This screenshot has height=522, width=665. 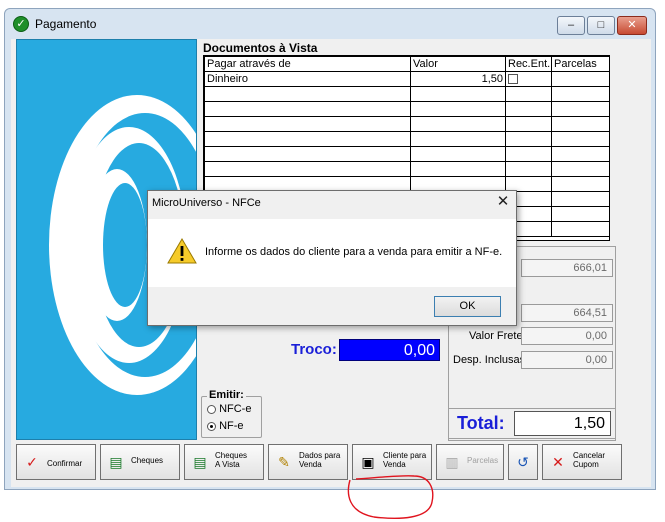 What do you see at coordinates (231, 460) in the screenshot?
I see `cheques-vista-label: Cheques A Vista` at bounding box center [231, 460].